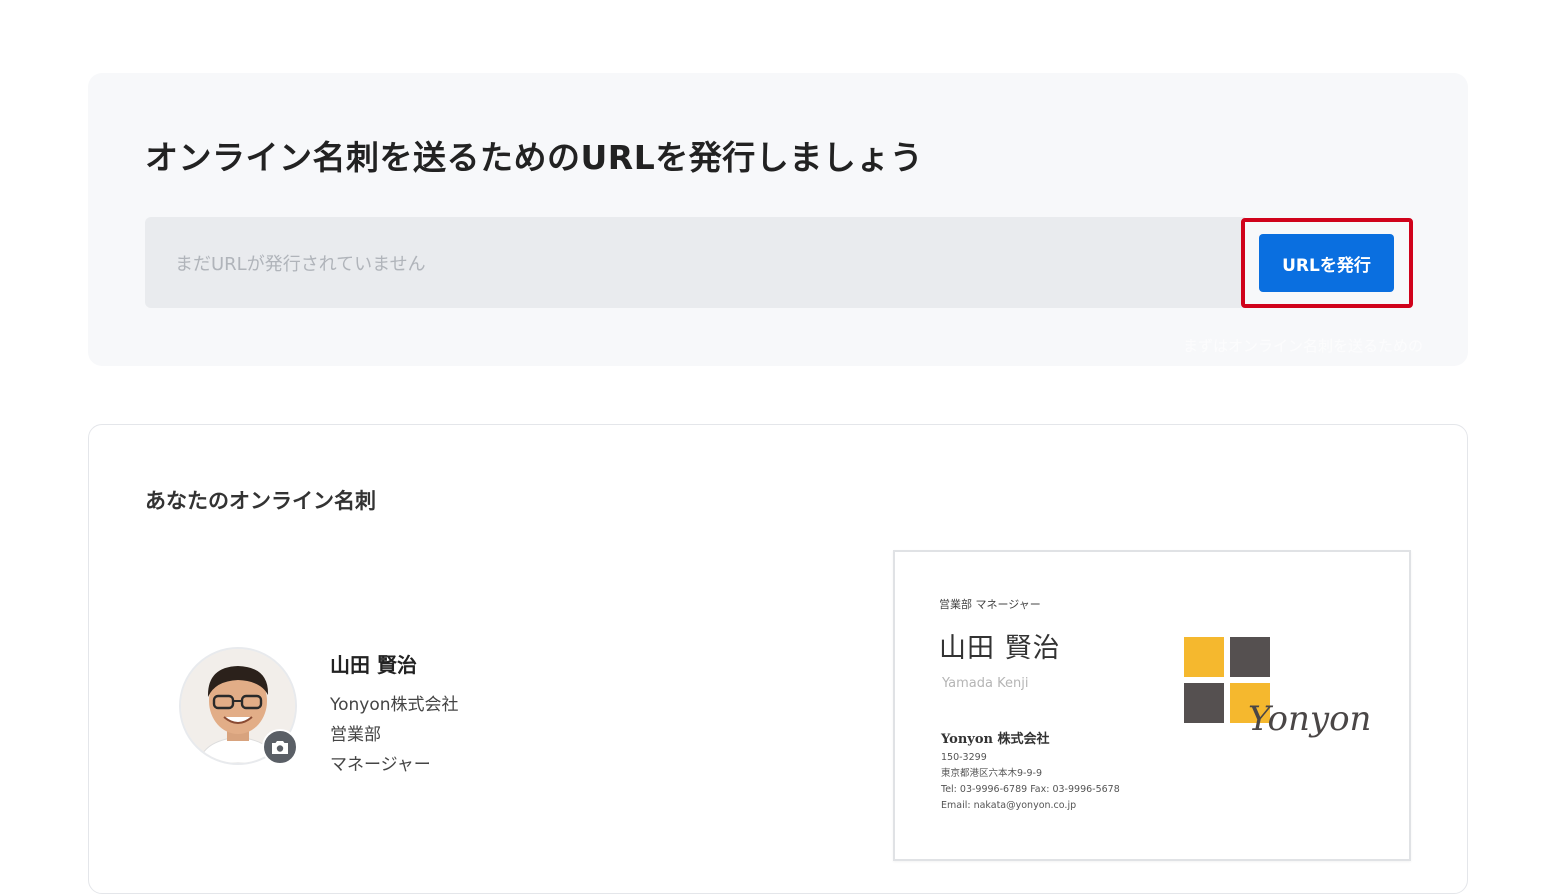 The height and width of the screenshot is (894, 1560). Describe the element at coordinates (964, 757) in the screenshot. I see `card-postal: 150-3299` at that location.